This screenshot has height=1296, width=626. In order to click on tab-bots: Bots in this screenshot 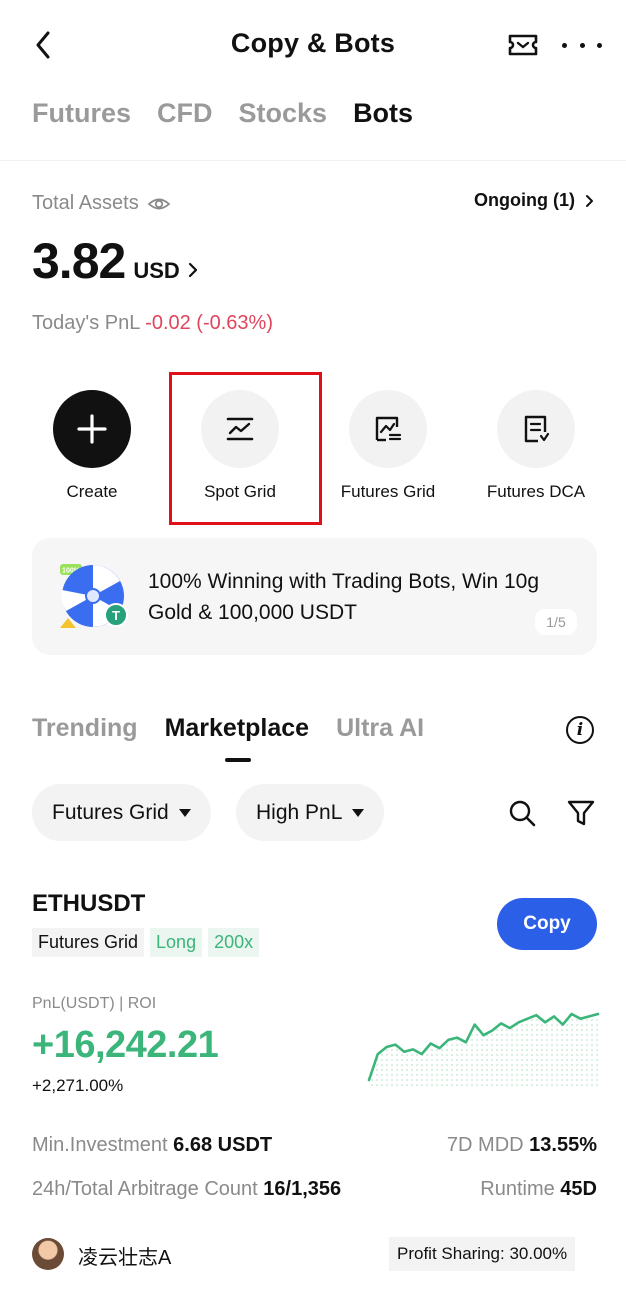, I will do `click(383, 113)`.